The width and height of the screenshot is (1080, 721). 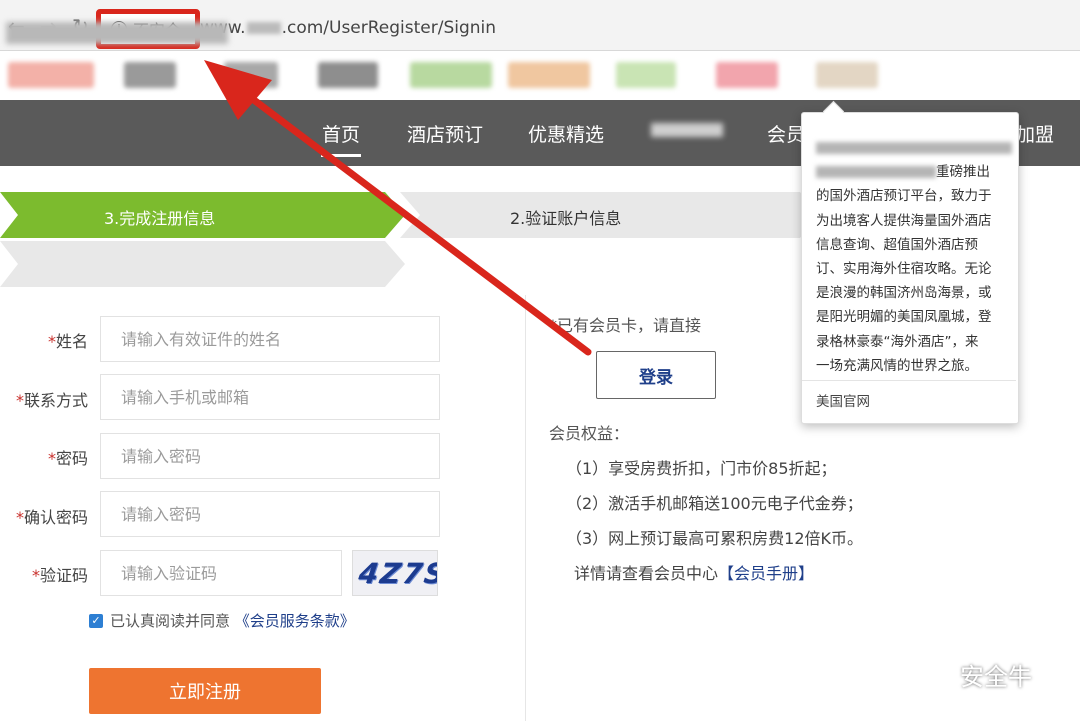 What do you see at coordinates (202, 264) in the screenshot?
I see `step-placeholder` at bounding box center [202, 264].